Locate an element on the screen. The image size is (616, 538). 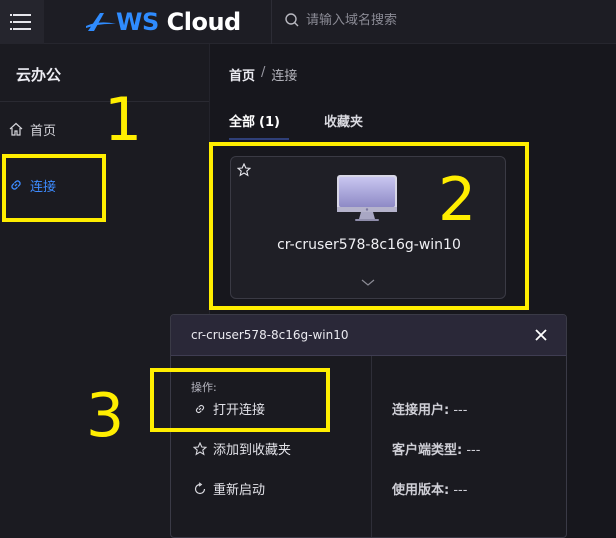
info-key: 客户端类型: is located at coordinates (427, 450).